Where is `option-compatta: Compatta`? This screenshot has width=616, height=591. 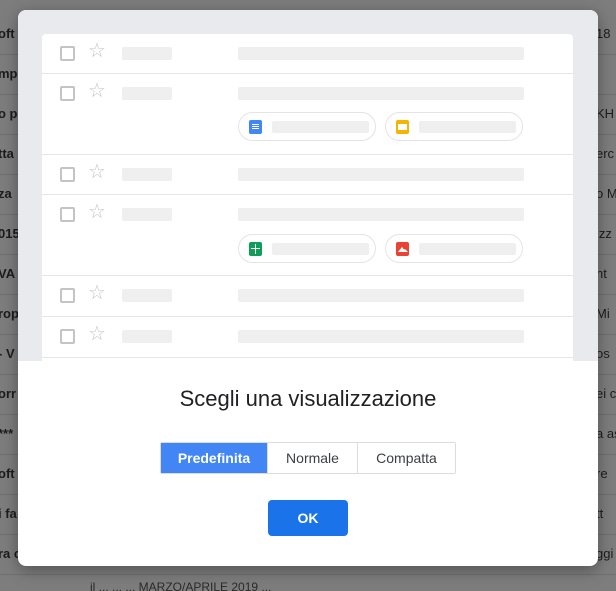
option-compatta: Compatta is located at coordinates (406, 458).